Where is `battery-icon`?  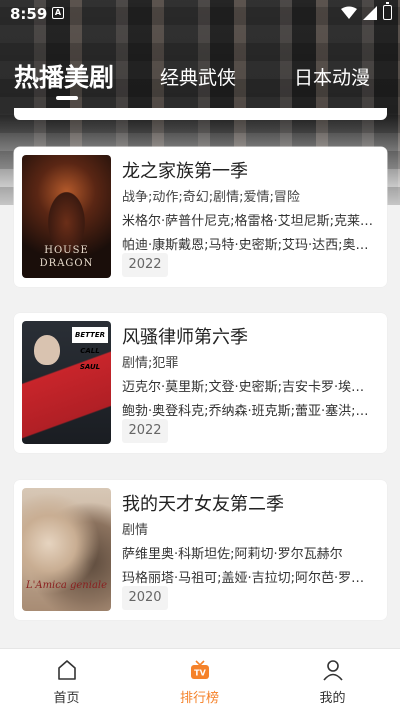 battery-icon is located at coordinates (387, 11).